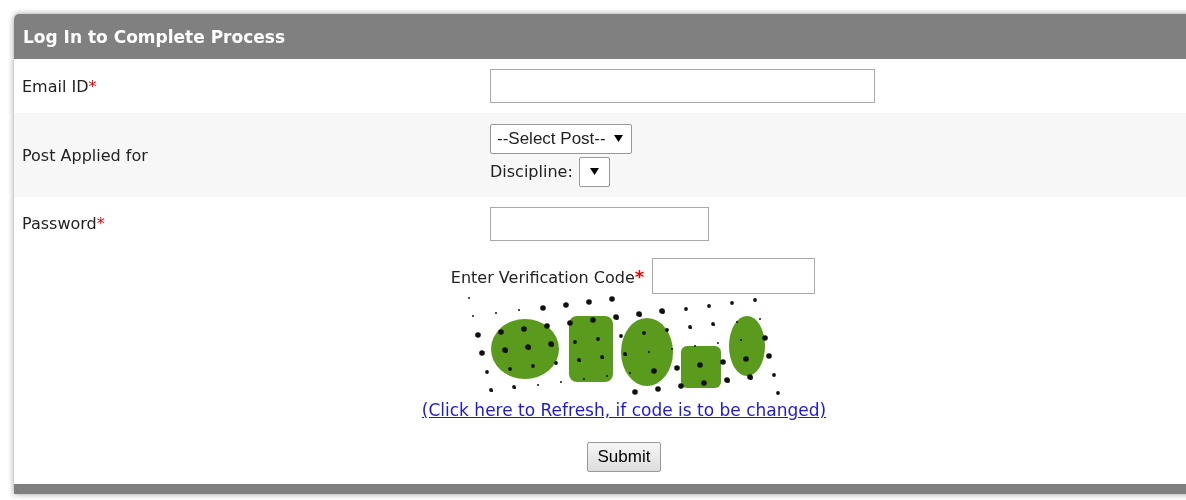  I want to click on field-label: Password, so click(59, 223).